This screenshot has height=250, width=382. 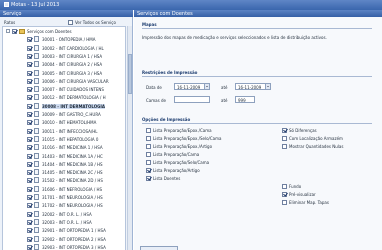 What do you see at coordinates (10, 22) in the screenshot?
I see `filter-label: Ratos` at bounding box center [10, 22].